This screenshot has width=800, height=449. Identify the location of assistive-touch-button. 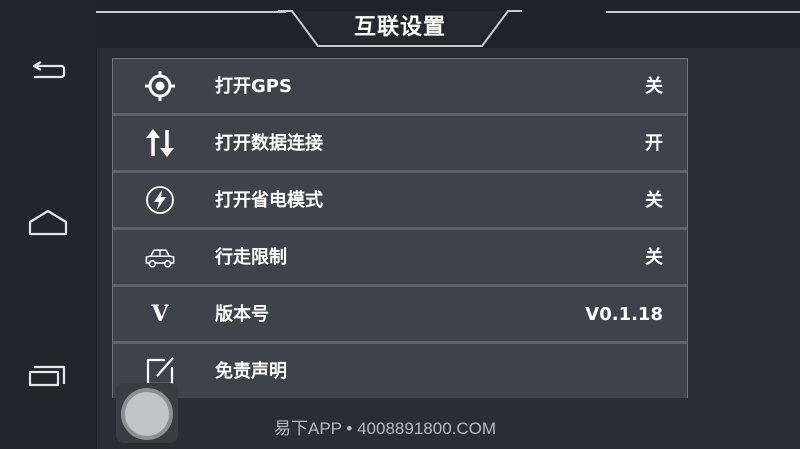
(147, 413).